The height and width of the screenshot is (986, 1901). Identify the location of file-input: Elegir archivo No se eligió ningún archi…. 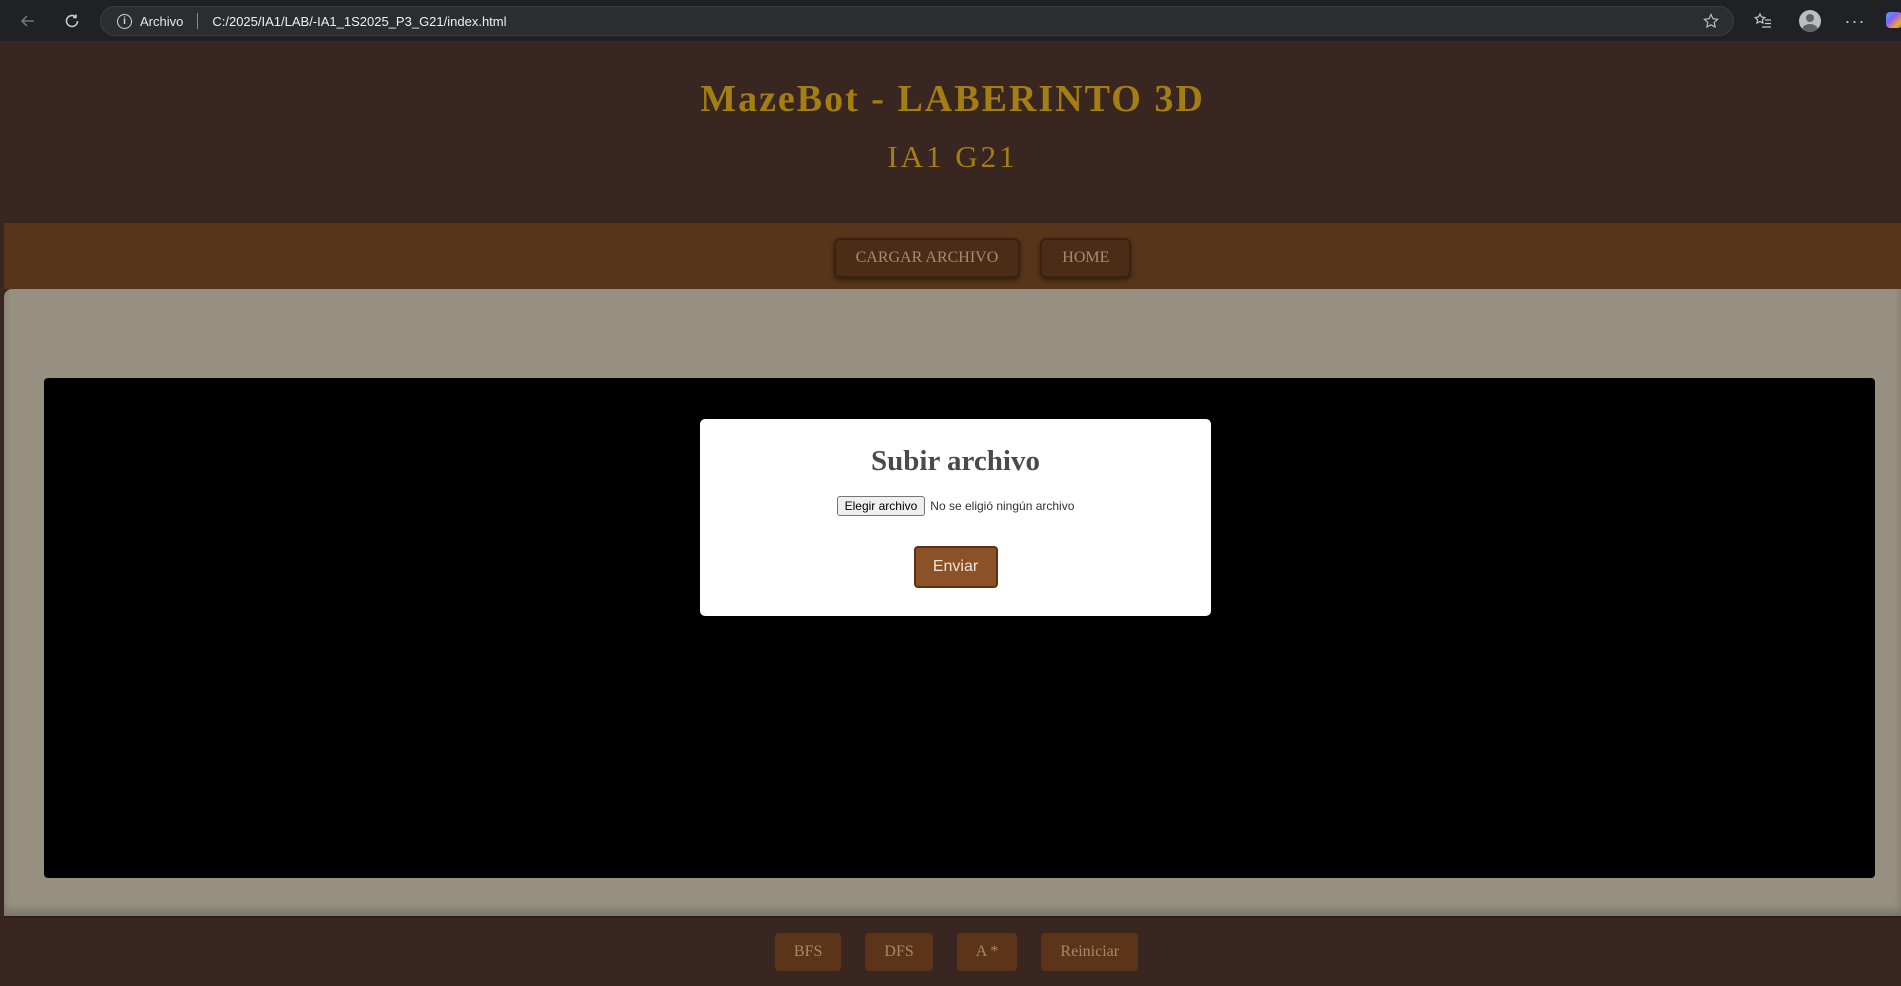
(955, 506).